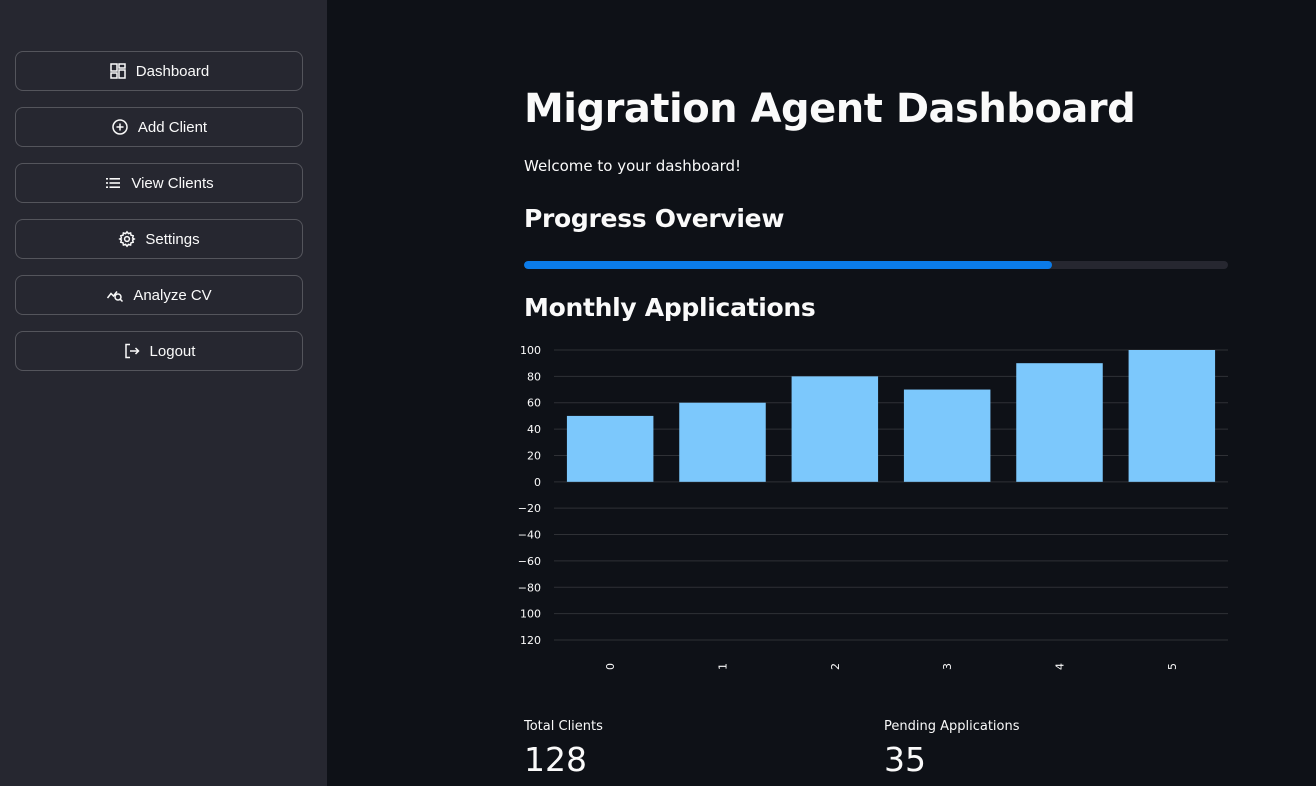 The width and height of the screenshot is (1316, 786). Describe the element at coordinates (610, 666) in the screenshot. I see `x-tick-label: 0` at that location.